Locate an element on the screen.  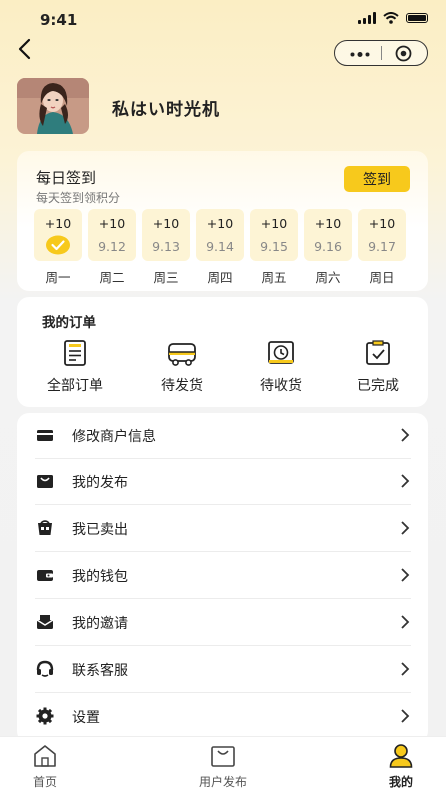
day-box: +10 9.16 is located at coordinates (328, 235).